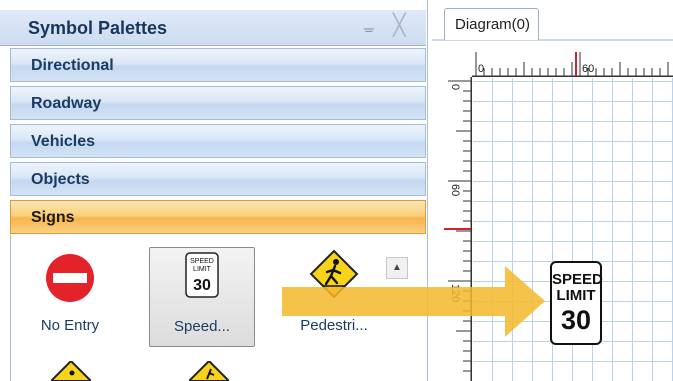 Image resolution: width=673 pixels, height=381 pixels. What do you see at coordinates (218, 141) in the screenshot?
I see `category-vehicles: Vehicles` at bounding box center [218, 141].